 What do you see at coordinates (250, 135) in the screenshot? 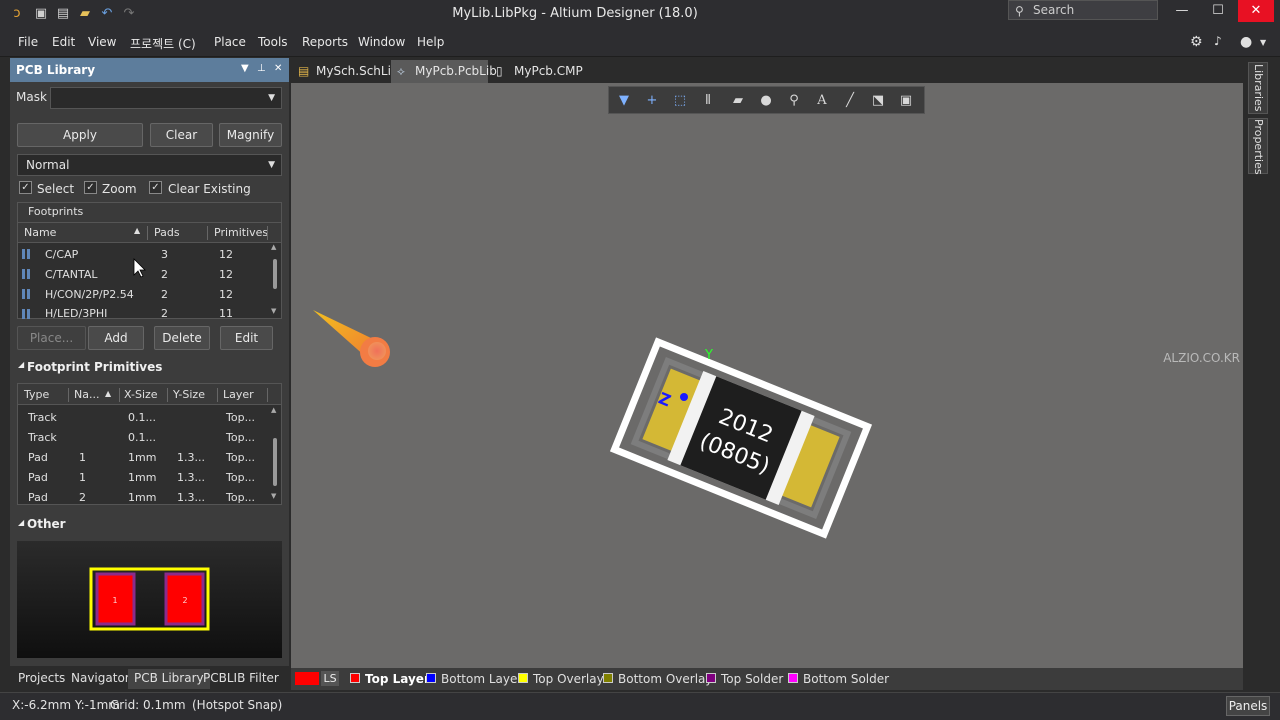
I see `magnify-button: Magnify` at bounding box center [250, 135].